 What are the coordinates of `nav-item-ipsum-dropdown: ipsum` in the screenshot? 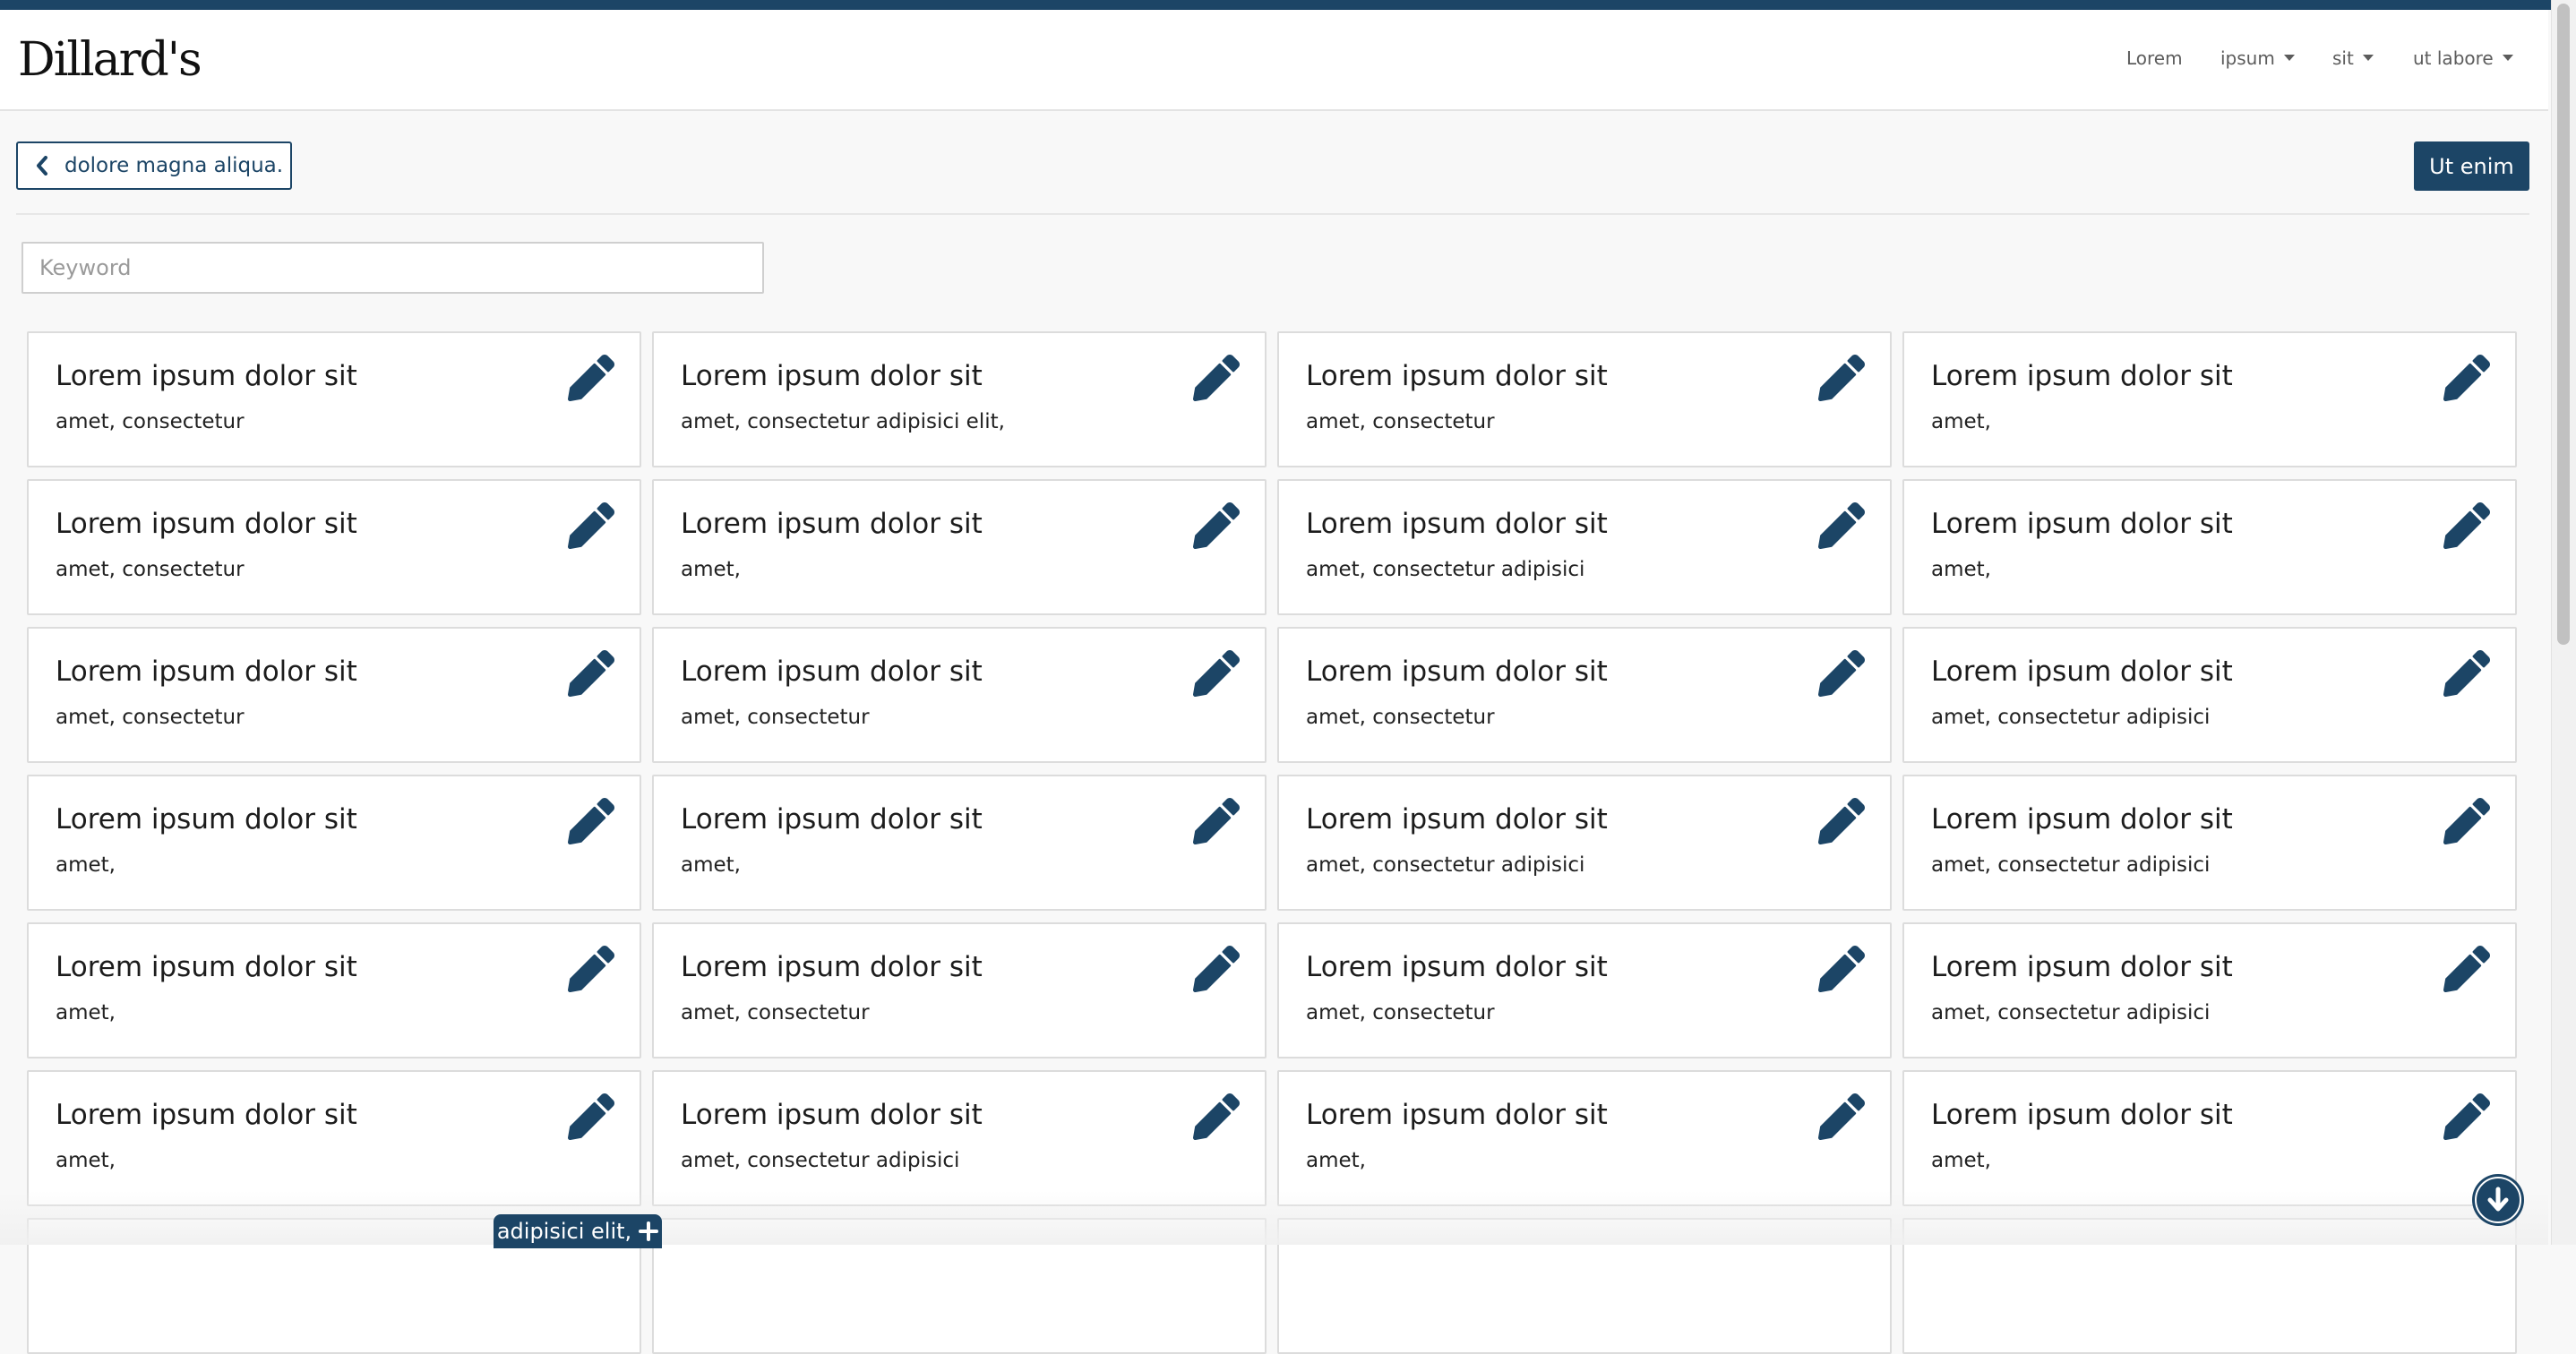 It's located at (2257, 58).